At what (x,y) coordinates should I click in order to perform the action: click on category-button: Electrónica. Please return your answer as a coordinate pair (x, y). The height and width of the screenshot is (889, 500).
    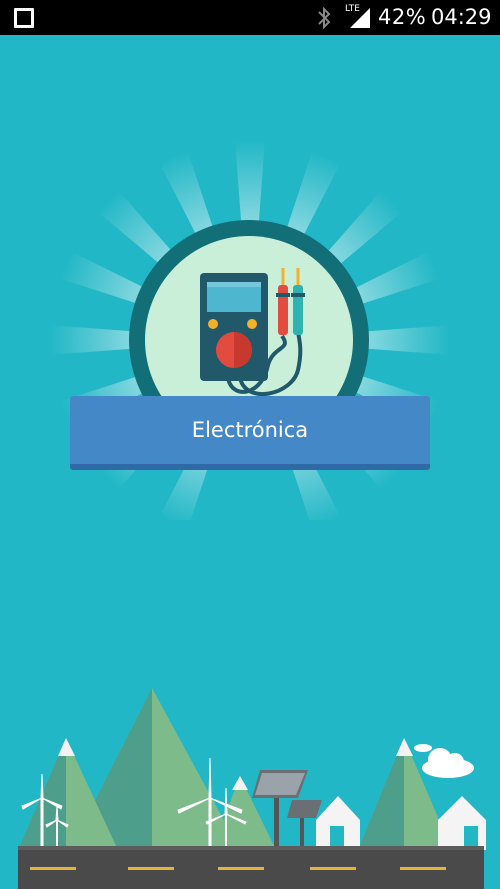
    Looking at the image, I should click on (250, 433).